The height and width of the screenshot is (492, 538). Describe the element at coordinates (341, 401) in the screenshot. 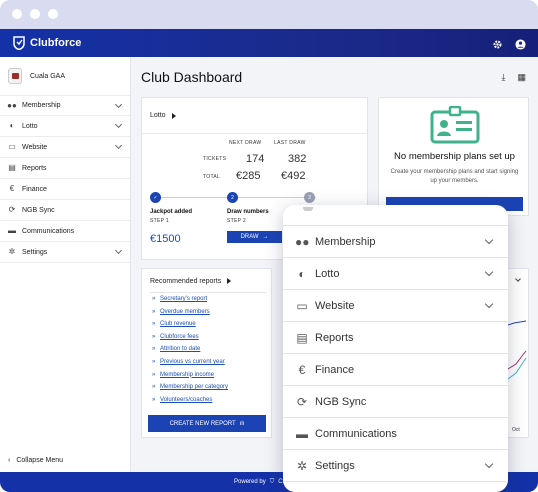

I see `menu-item-label: NGB Sync` at that location.